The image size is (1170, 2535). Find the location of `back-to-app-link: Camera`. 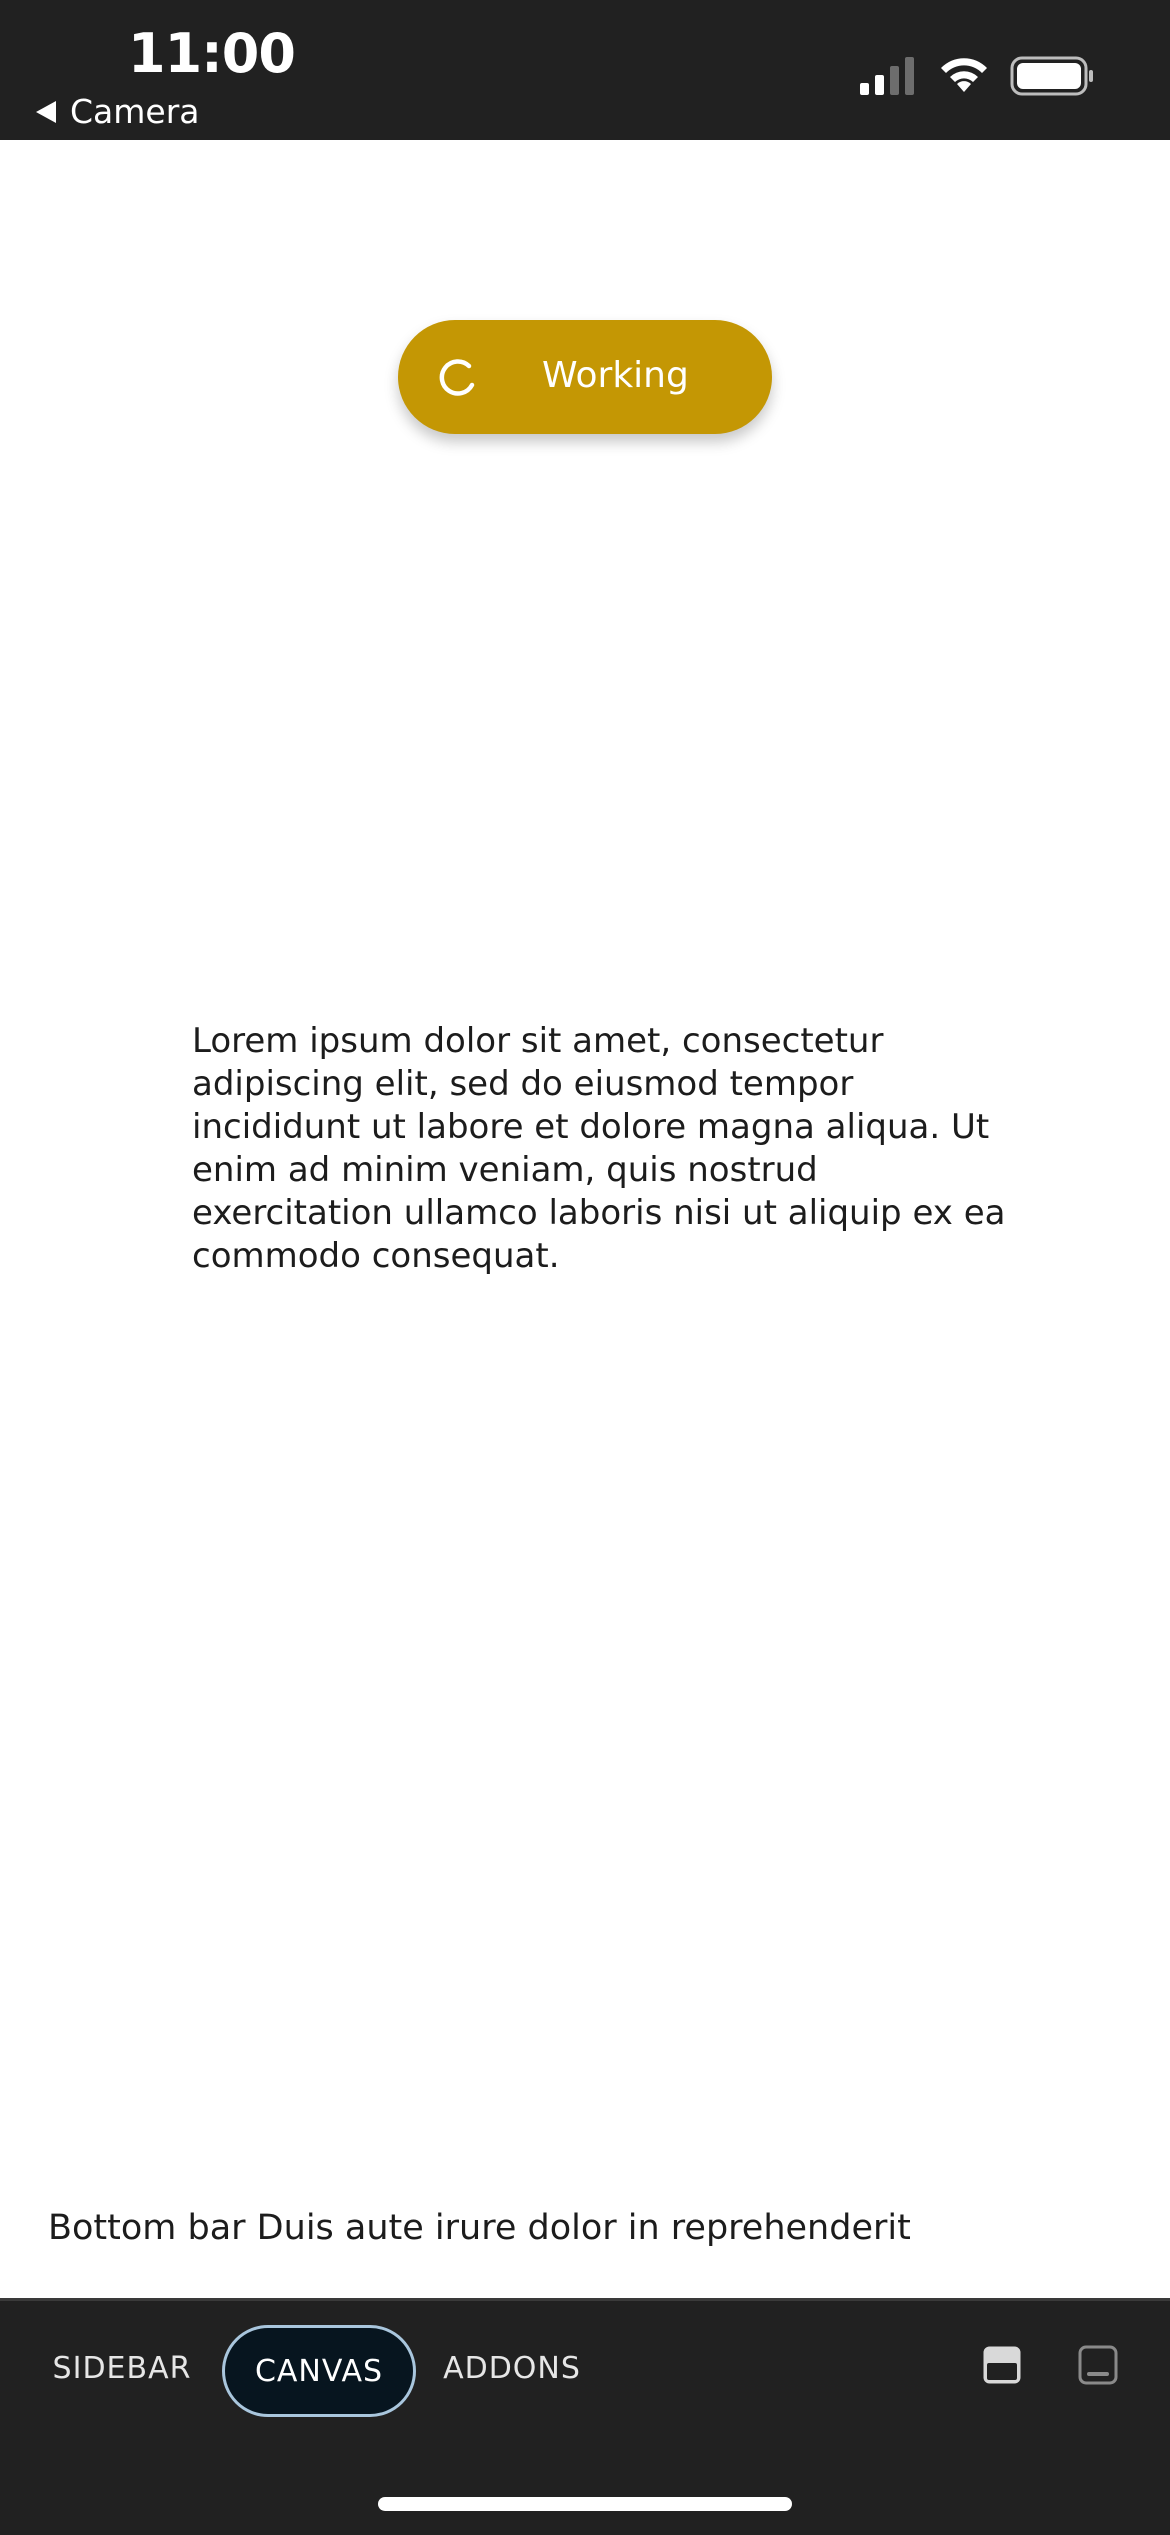

back-to-app-link: Camera is located at coordinates (118, 111).